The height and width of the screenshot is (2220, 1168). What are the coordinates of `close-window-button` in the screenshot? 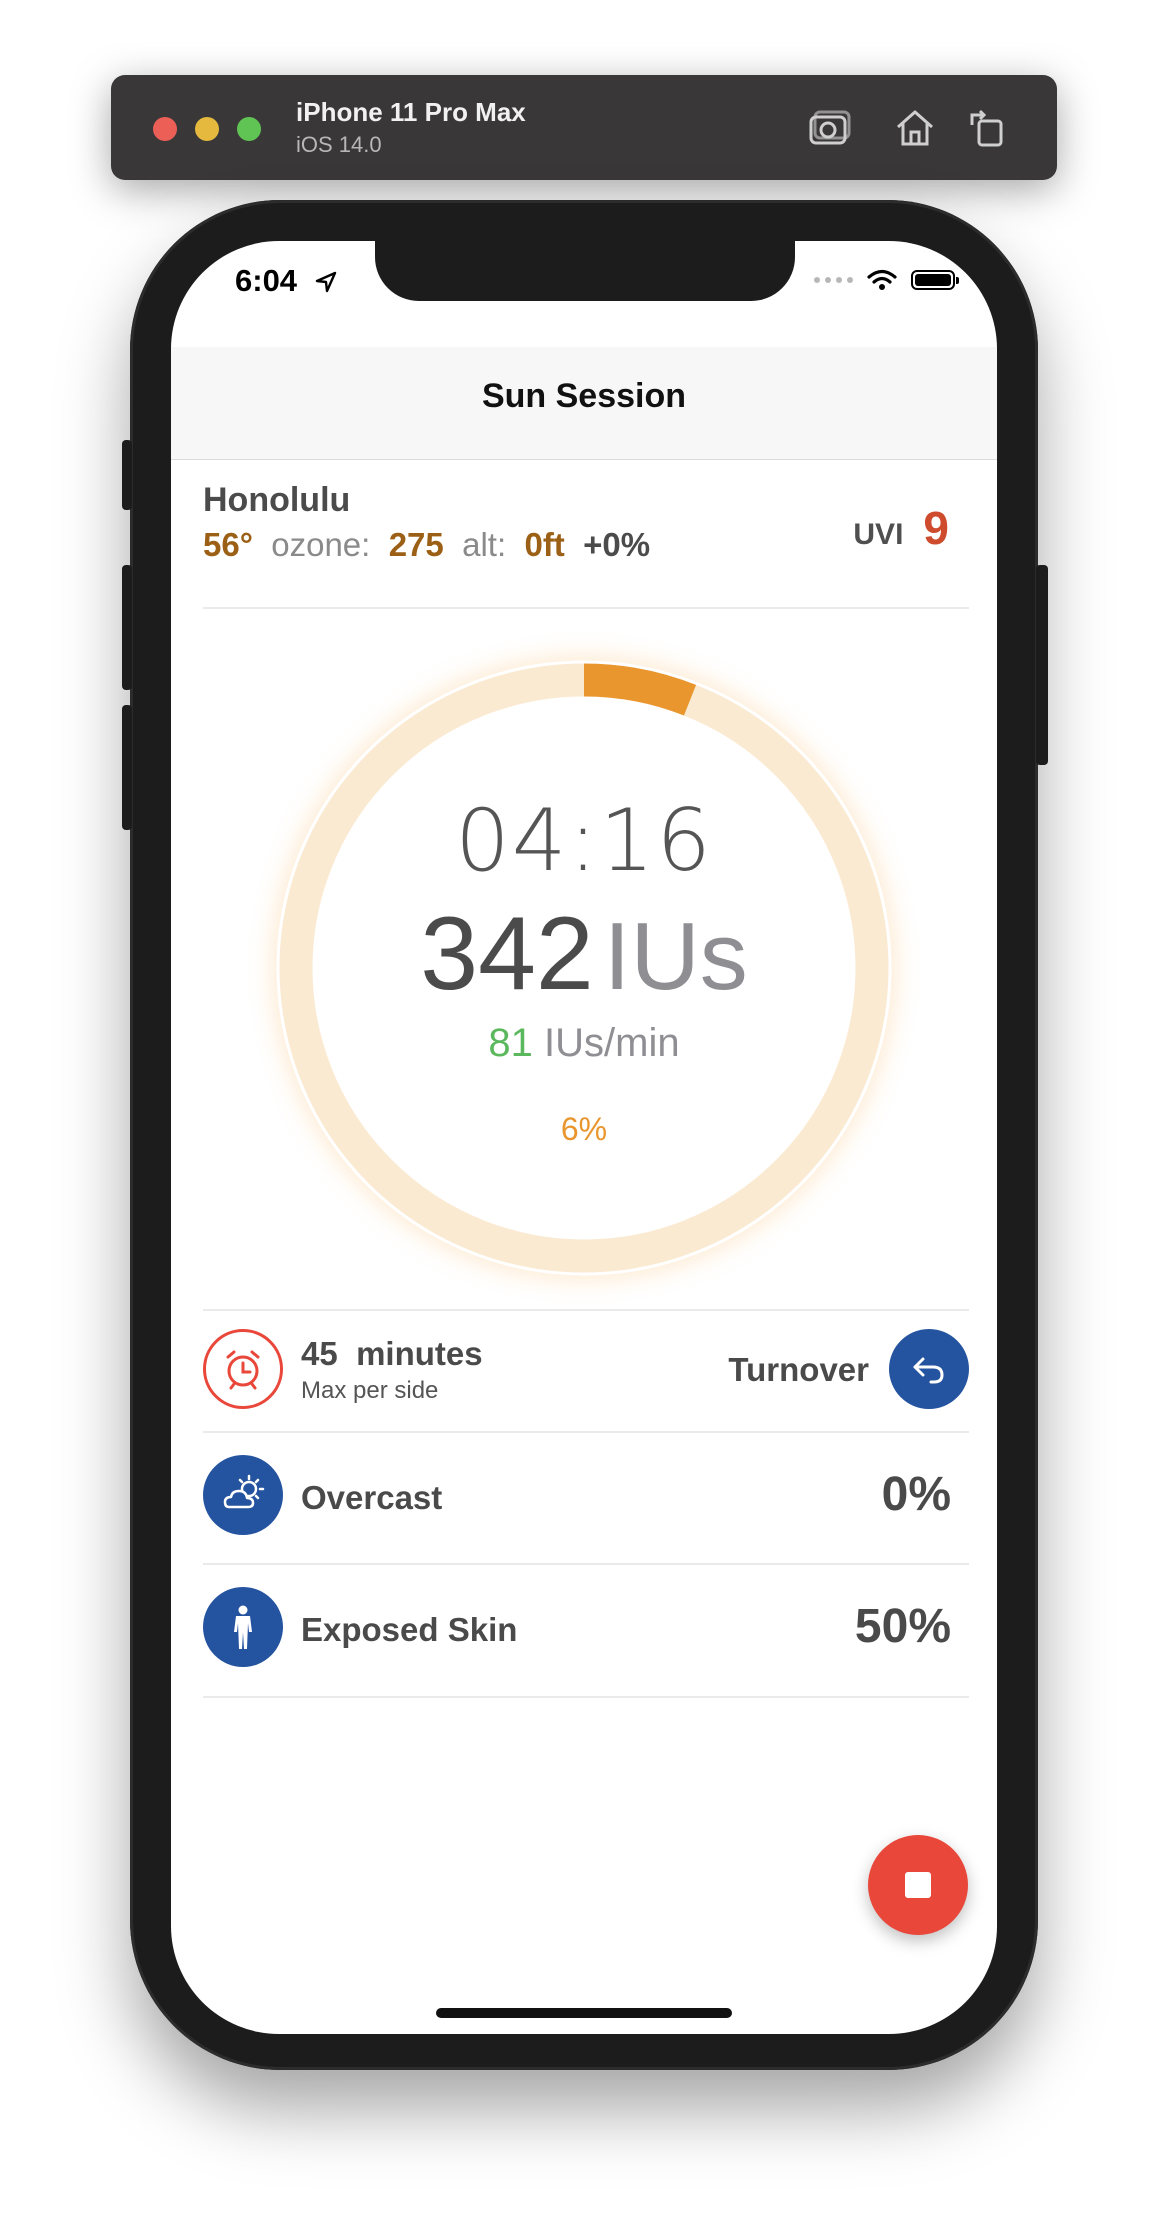 It's located at (165, 129).